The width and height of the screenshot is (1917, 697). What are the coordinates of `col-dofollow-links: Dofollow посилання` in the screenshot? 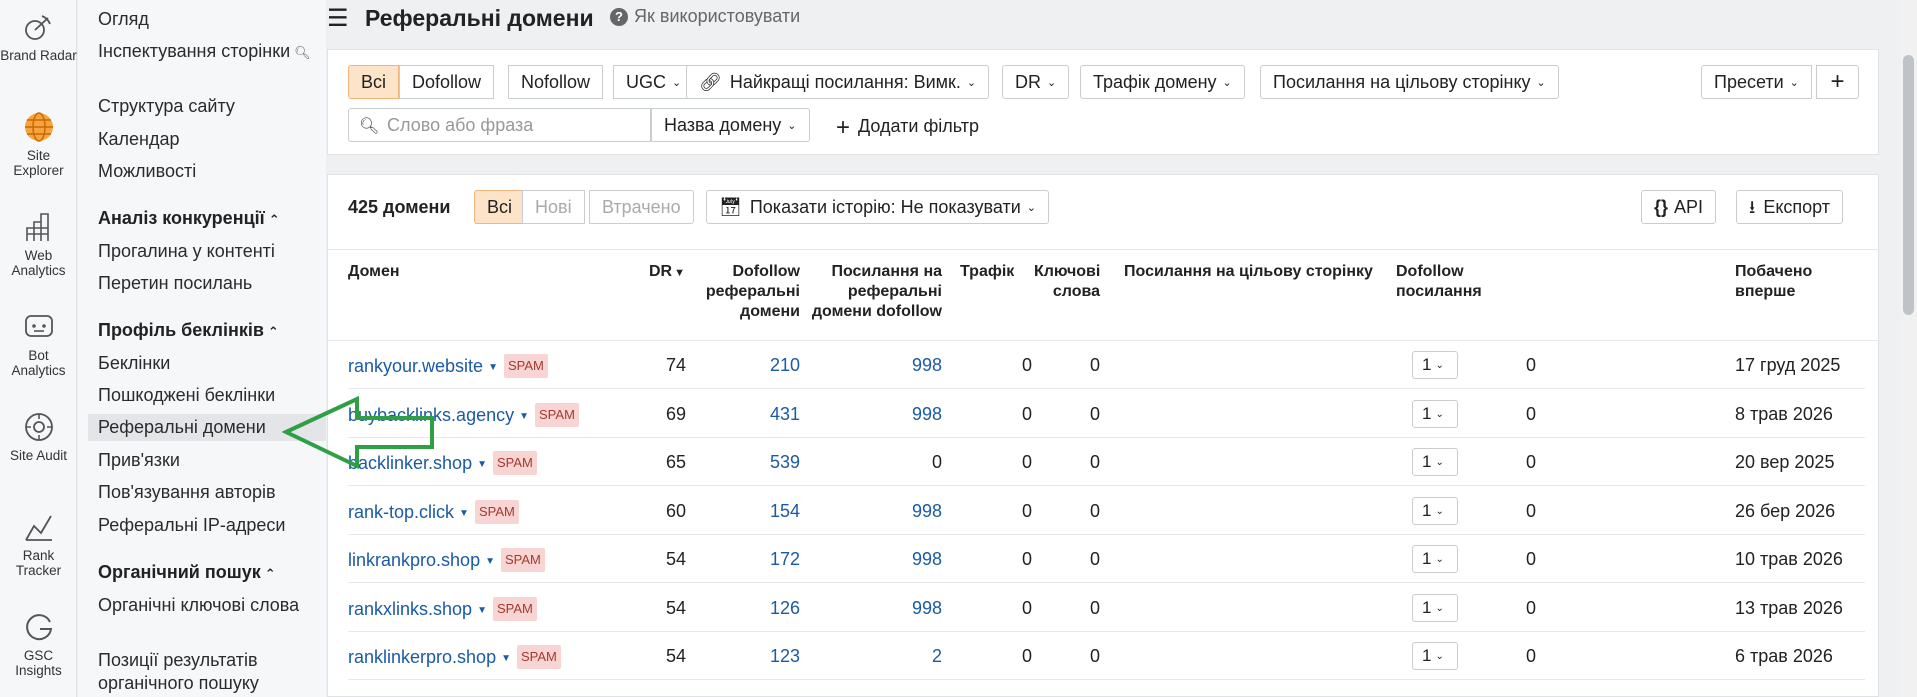 It's located at (1441, 282).